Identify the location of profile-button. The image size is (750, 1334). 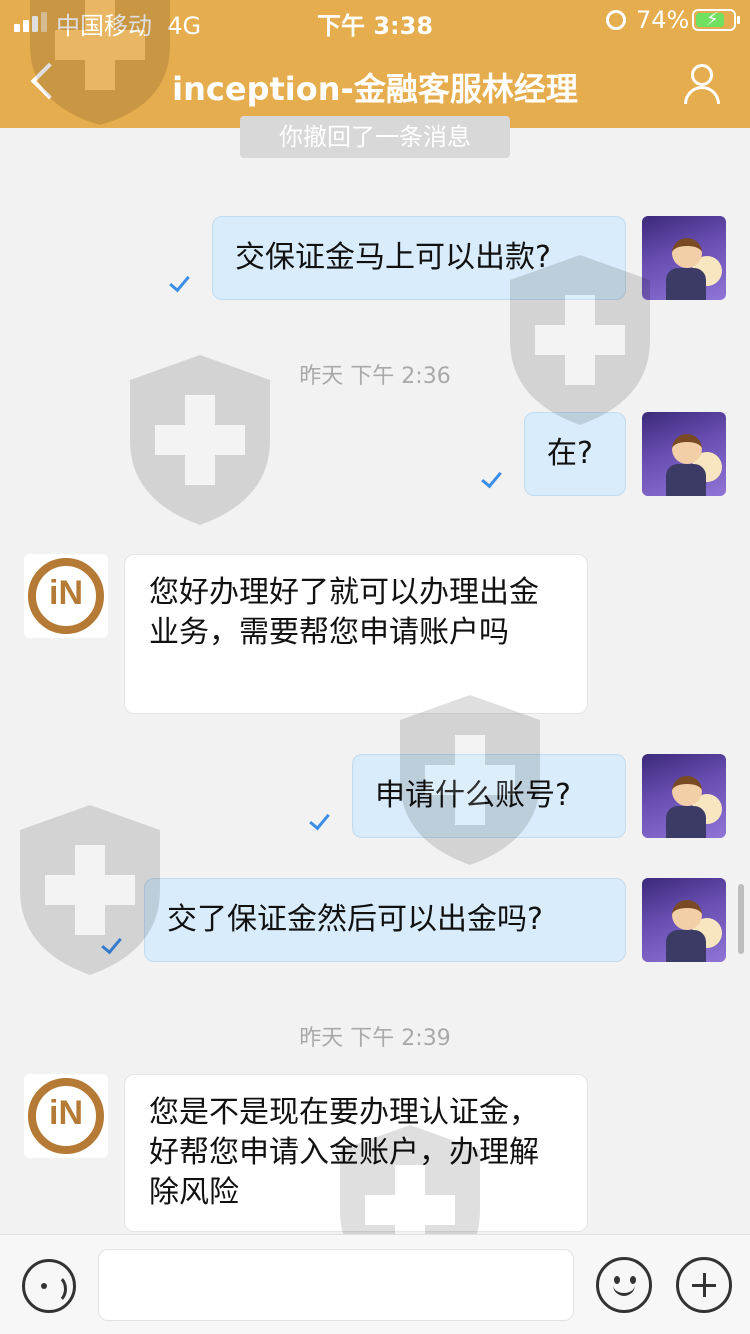
(702, 84).